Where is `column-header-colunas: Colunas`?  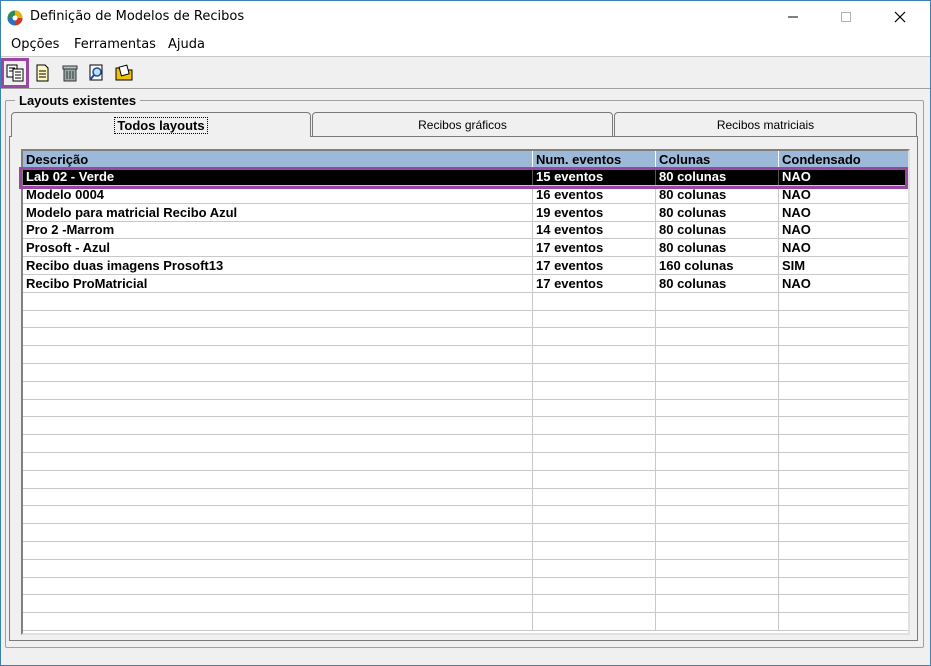 column-header-colunas: Colunas is located at coordinates (717, 159).